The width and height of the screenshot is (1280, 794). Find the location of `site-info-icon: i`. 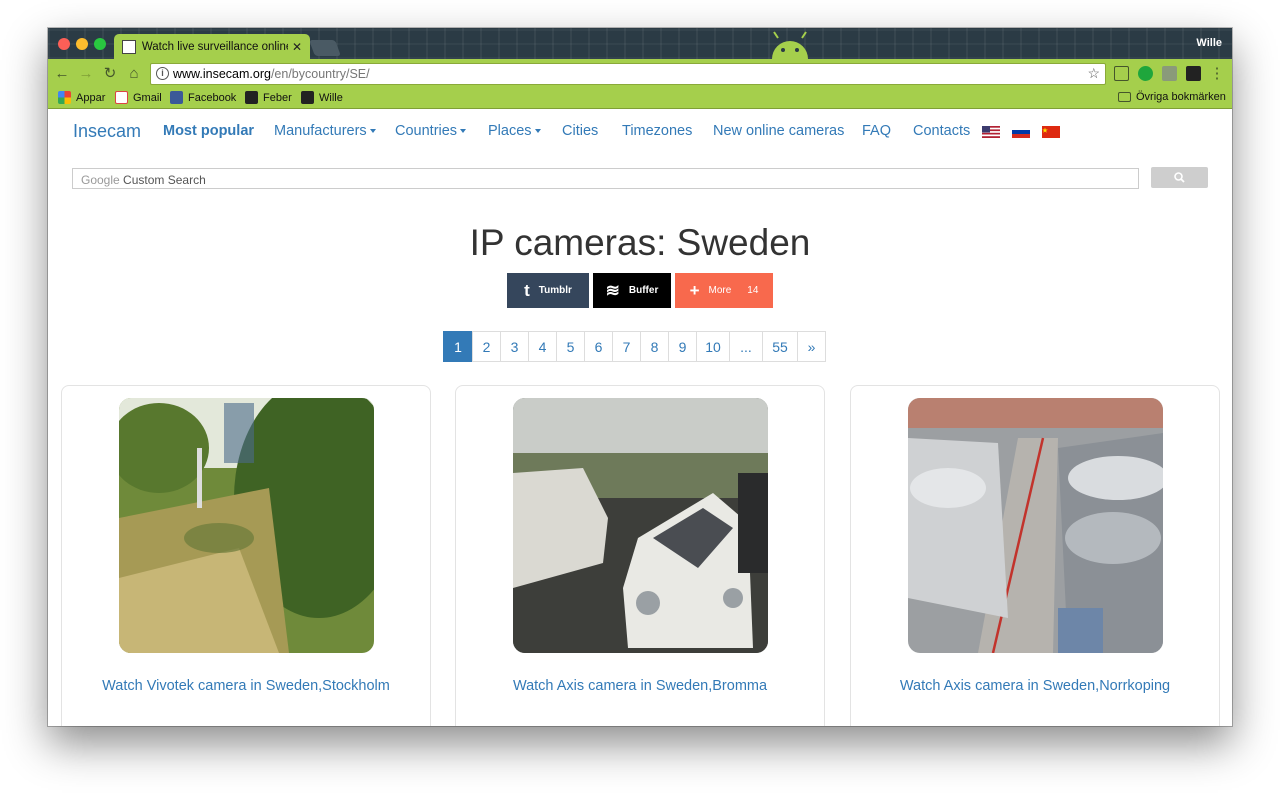

site-info-icon: i is located at coordinates (162, 73).